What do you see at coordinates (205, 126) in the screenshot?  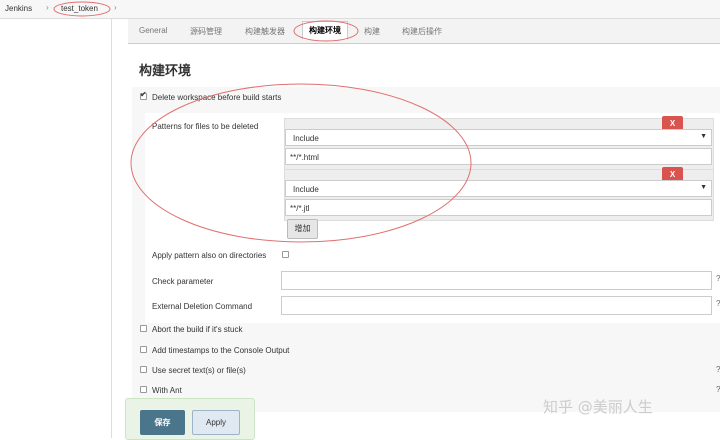 I see `patterns-label: Patterns for files to be deleted` at bounding box center [205, 126].